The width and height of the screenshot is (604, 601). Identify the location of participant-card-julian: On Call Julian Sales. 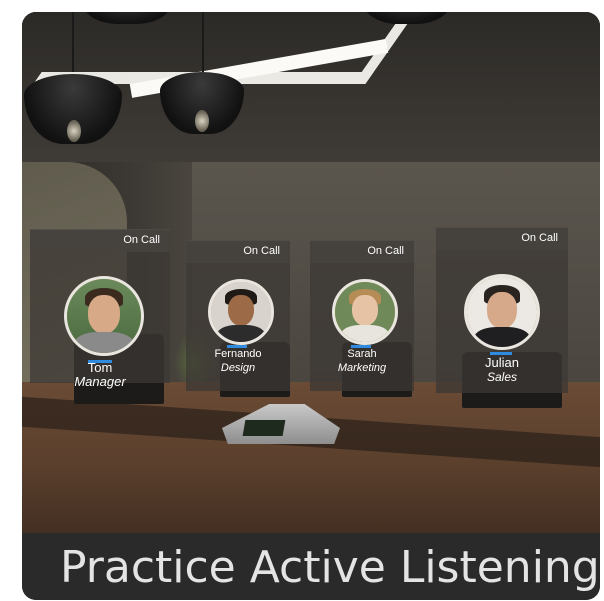
(502, 310).